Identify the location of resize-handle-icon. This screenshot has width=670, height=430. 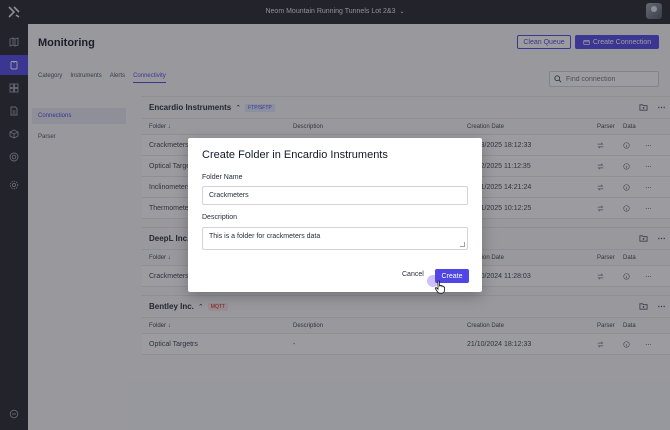
(462, 244).